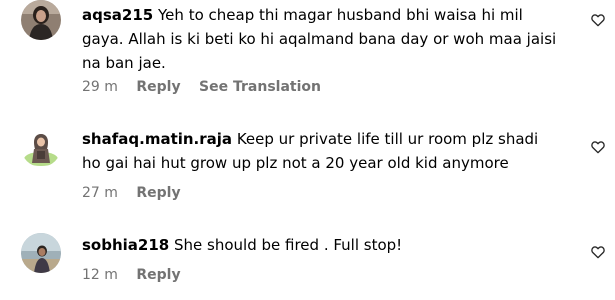  What do you see at coordinates (117, 15) in the screenshot?
I see `comment-username: aqsa215` at bounding box center [117, 15].